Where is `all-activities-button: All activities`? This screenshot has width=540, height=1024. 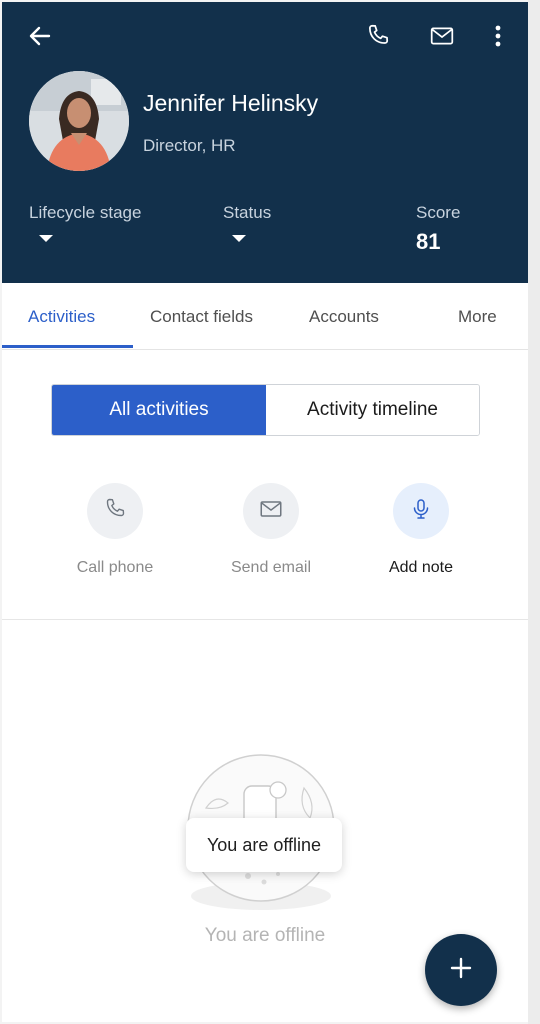 all-activities-button: All activities is located at coordinates (159, 410).